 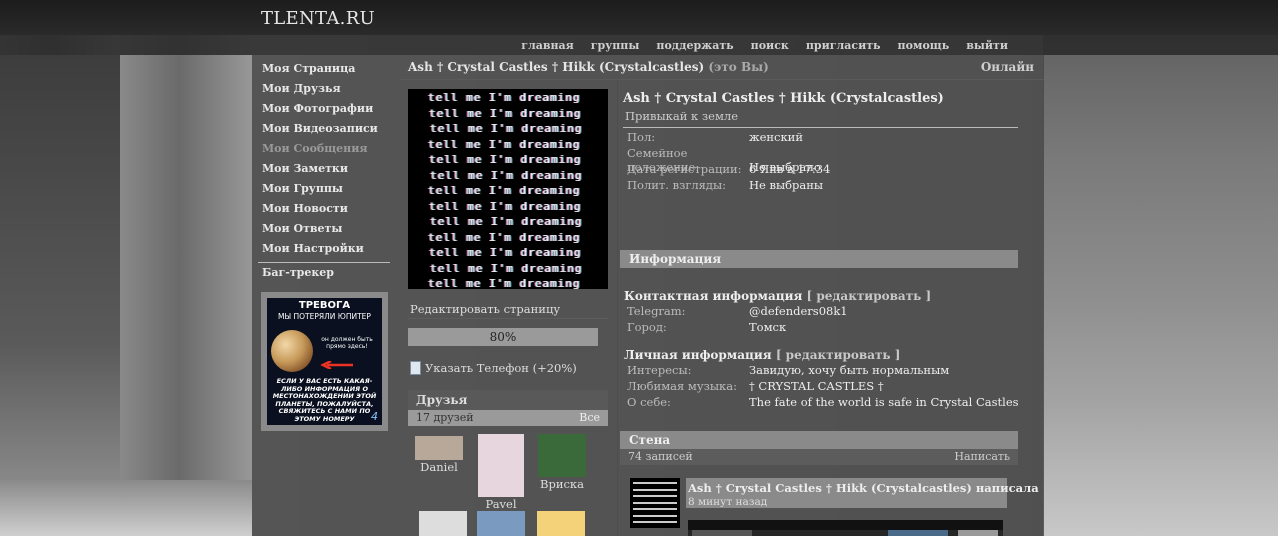 What do you see at coordinates (768, 327) in the screenshot?
I see `info-value: Томск` at bounding box center [768, 327].